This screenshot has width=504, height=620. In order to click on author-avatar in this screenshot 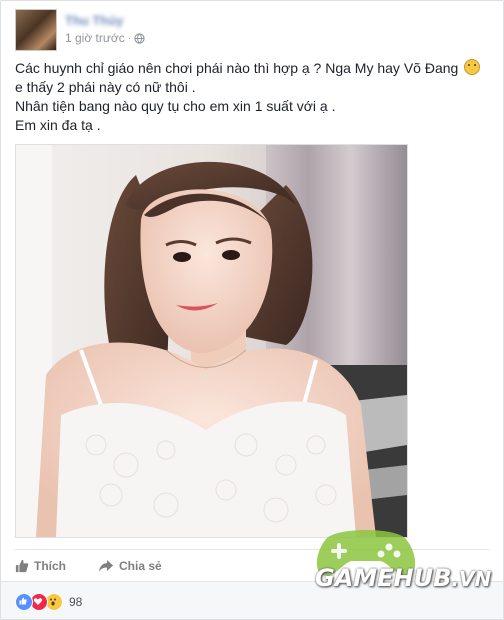, I will do `click(36, 30)`.